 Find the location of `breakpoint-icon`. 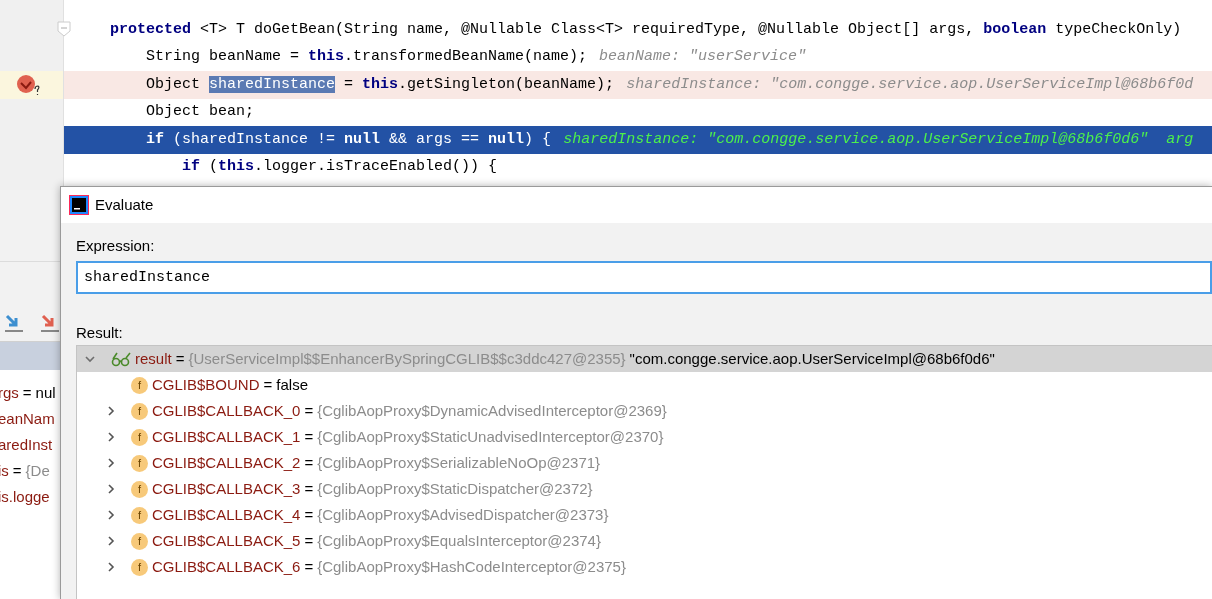

breakpoint-icon is located at coordinates (28, 84).